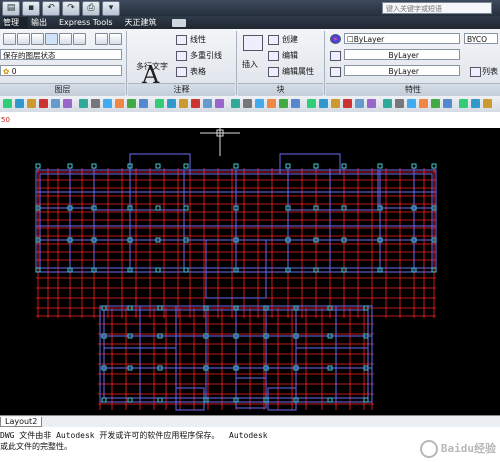  Describe the element at coordinates (23, 39) in the screenshot. I see `layer-state-icon` at that location.